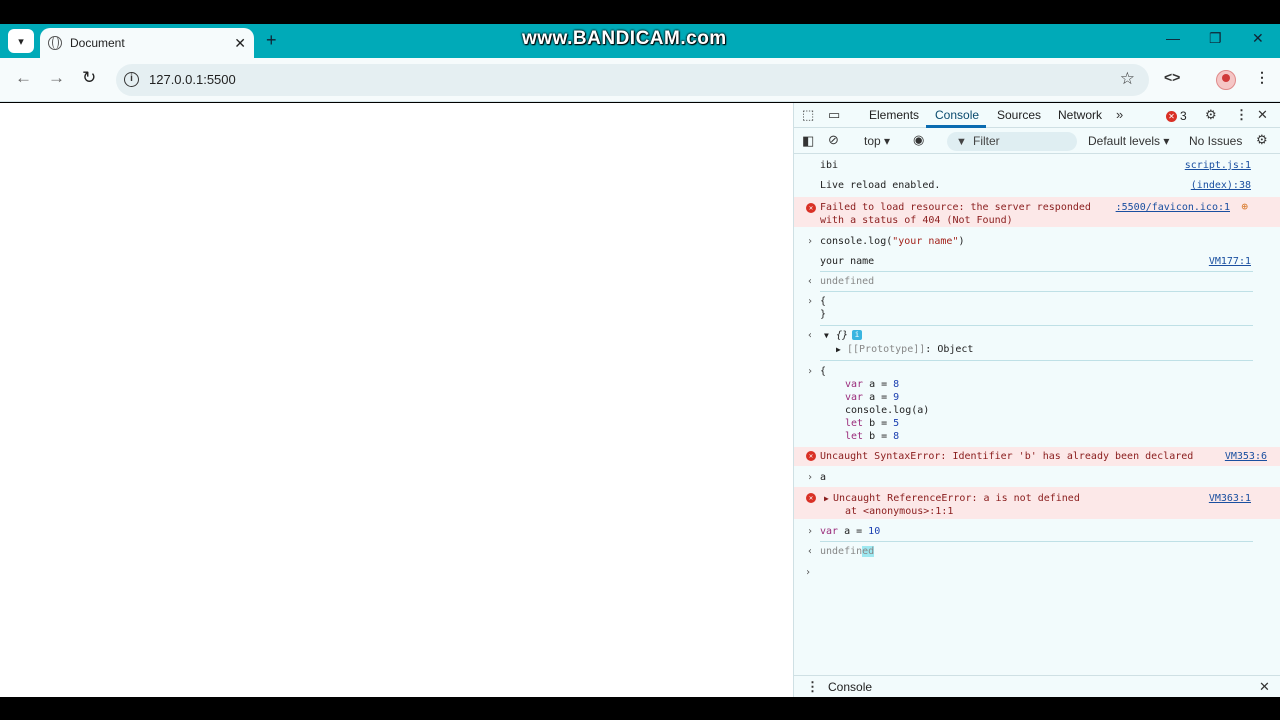 Image resolution: width=1280 pixels, height=720 pixels. I want to click on devtools-menu-icon: ⋮, so click(1241, 115).